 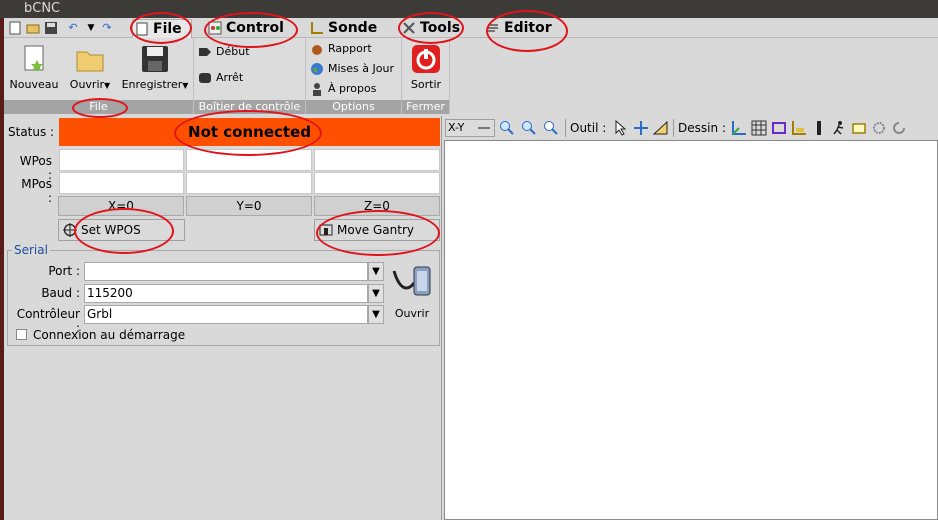 I want to click on grid-icon, so click(x=759, y=128).